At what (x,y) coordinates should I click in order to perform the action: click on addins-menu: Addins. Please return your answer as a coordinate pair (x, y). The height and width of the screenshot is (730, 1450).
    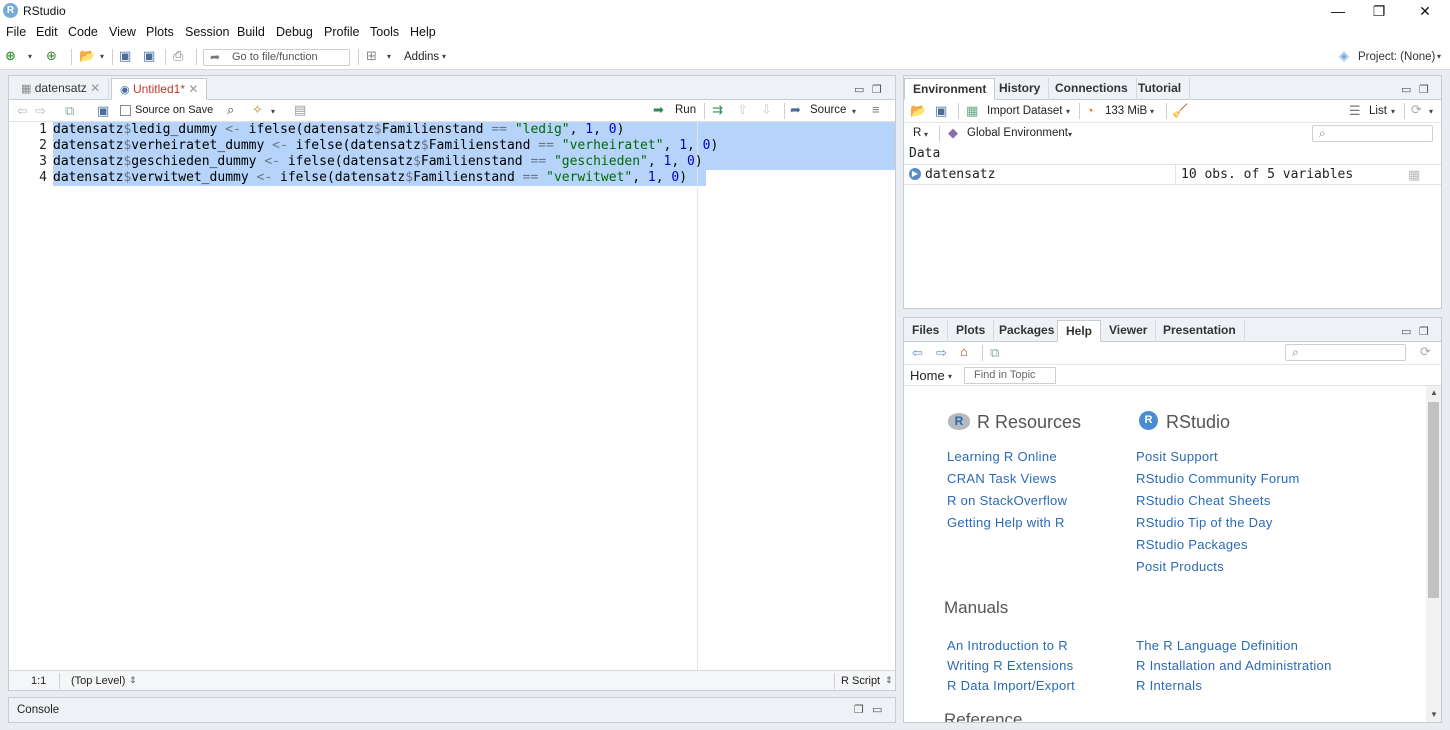
    Looking at the image, I should click on (421, 57).